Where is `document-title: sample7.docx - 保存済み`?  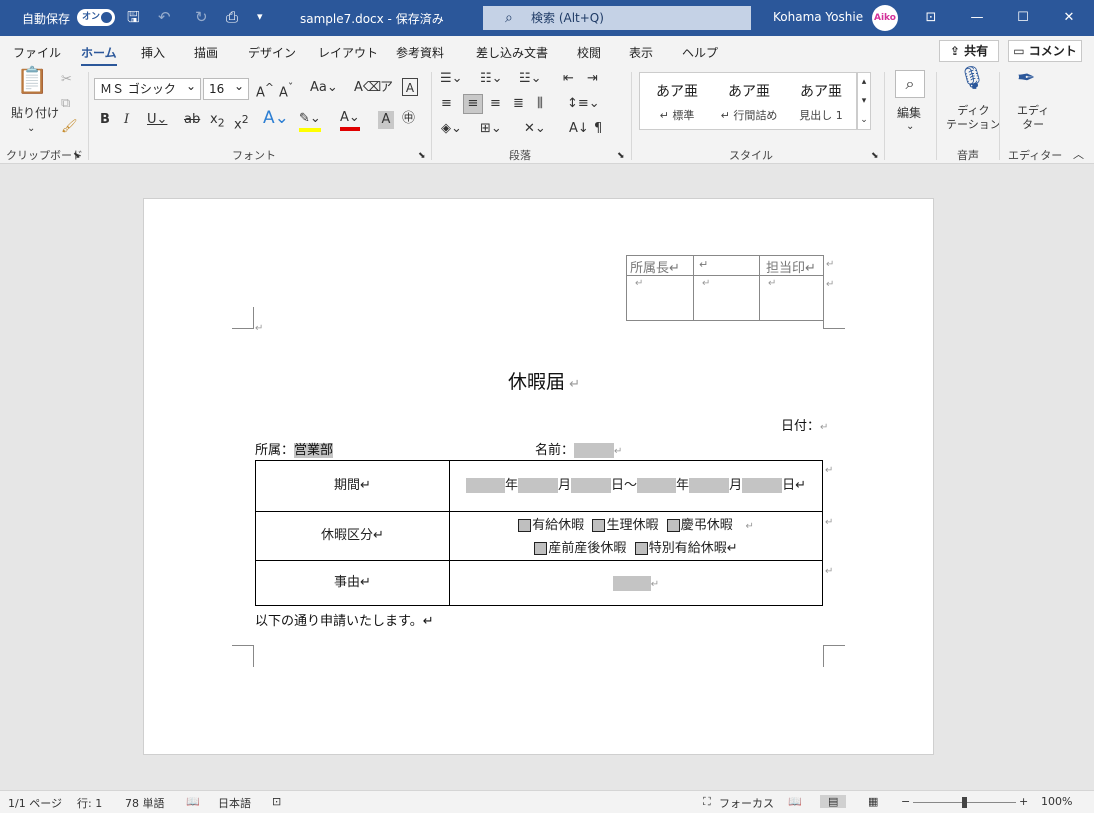
document-title: sample7.docx - 保存済み is located at coordinates (372, 18).